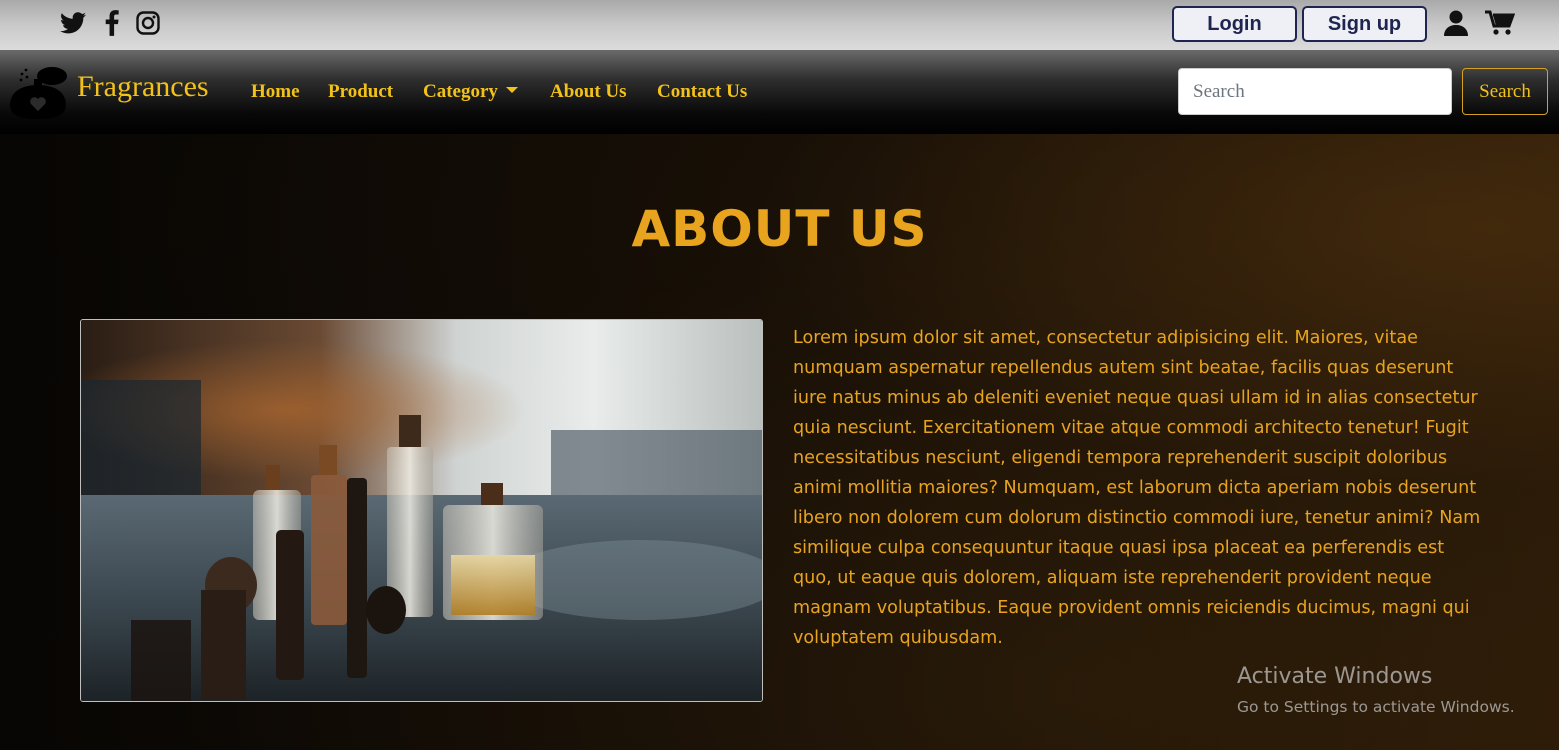 This screenshot has height=750, width=1559. I want to click on page-title: ABOUT US, so click(779, 229).